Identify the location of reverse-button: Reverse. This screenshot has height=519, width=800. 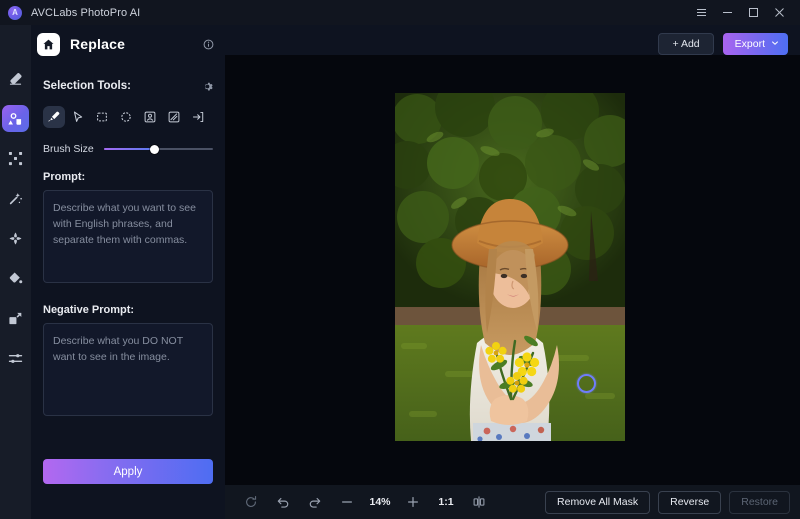
(690, 502).